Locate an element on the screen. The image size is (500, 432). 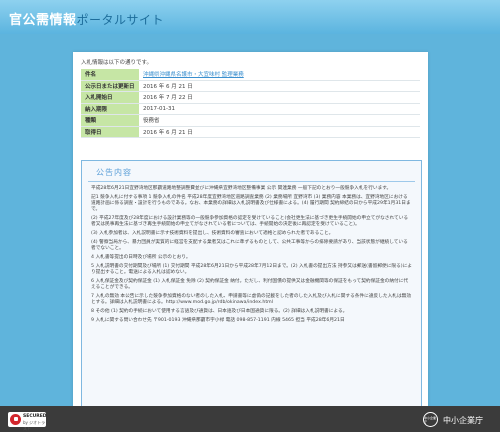
table-row: 入札開始日 2016 年 7 月 22 日 is located at coordinates (250, 97).